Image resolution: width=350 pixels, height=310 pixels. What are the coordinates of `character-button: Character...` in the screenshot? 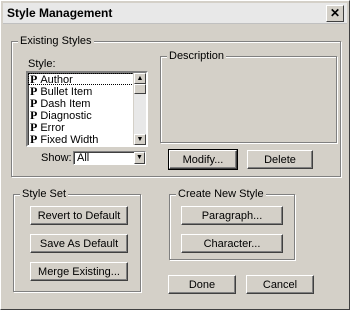 It's located at (232, 243).